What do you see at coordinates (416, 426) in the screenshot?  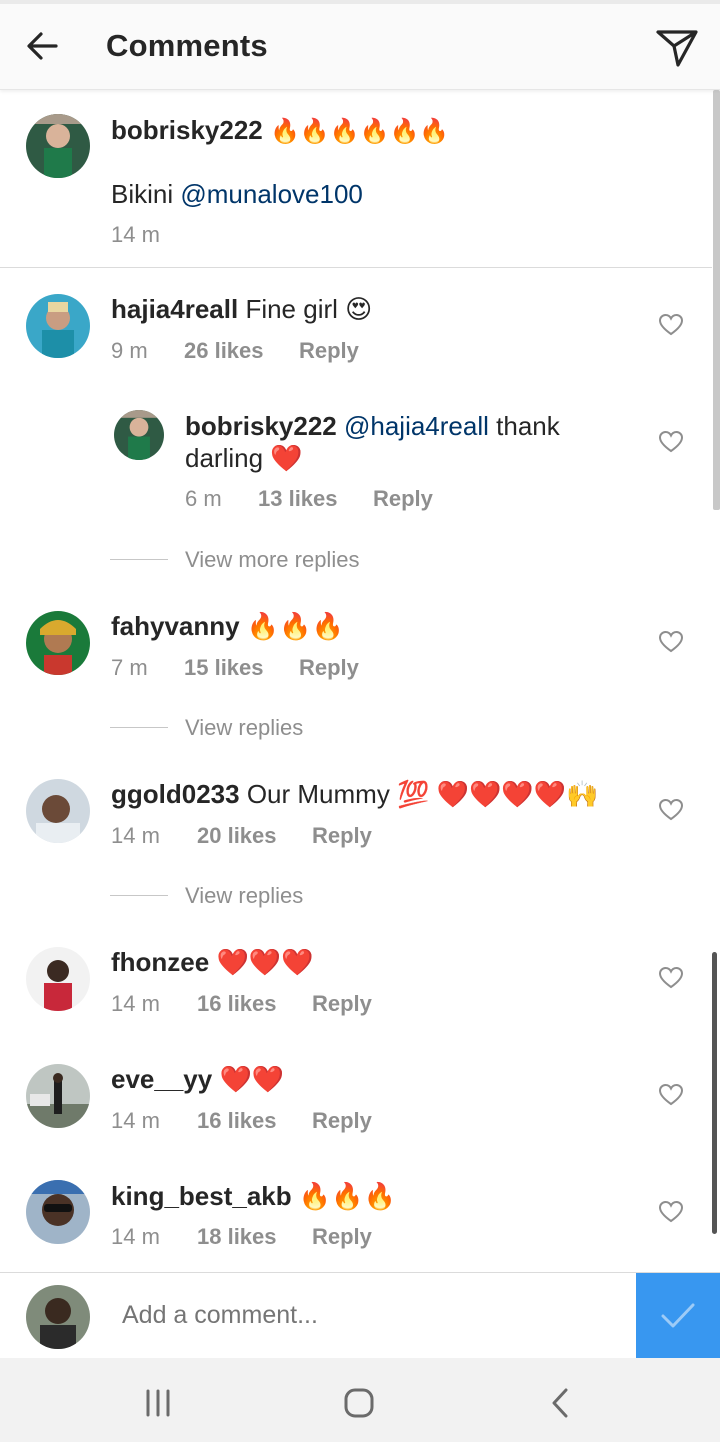 I see `reply-mention: @hajia4reall` at bounding box center [416, 426].